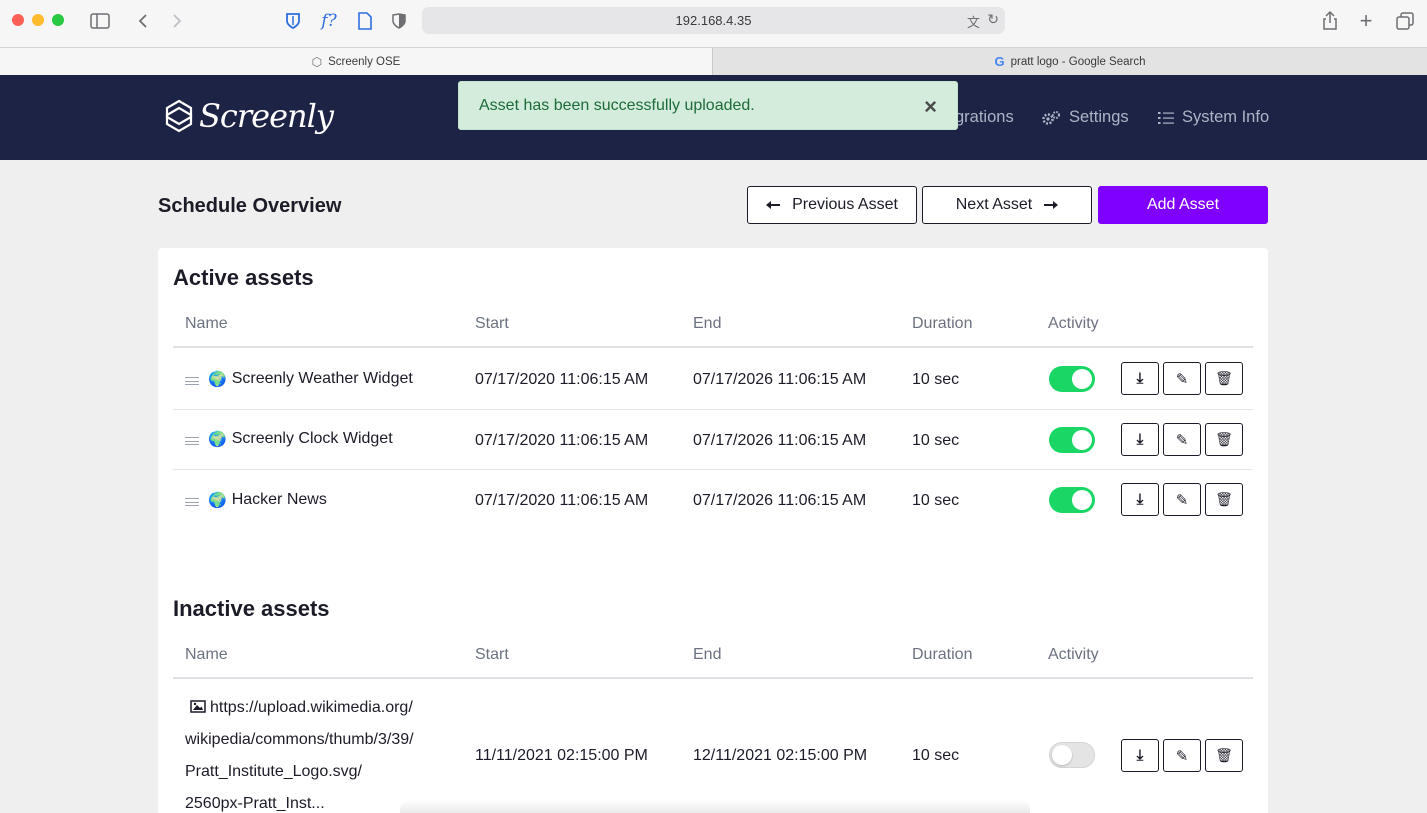 This screenshot has height=813, width=1427. I want to click on translate-icon: 文, so click(973, 21).